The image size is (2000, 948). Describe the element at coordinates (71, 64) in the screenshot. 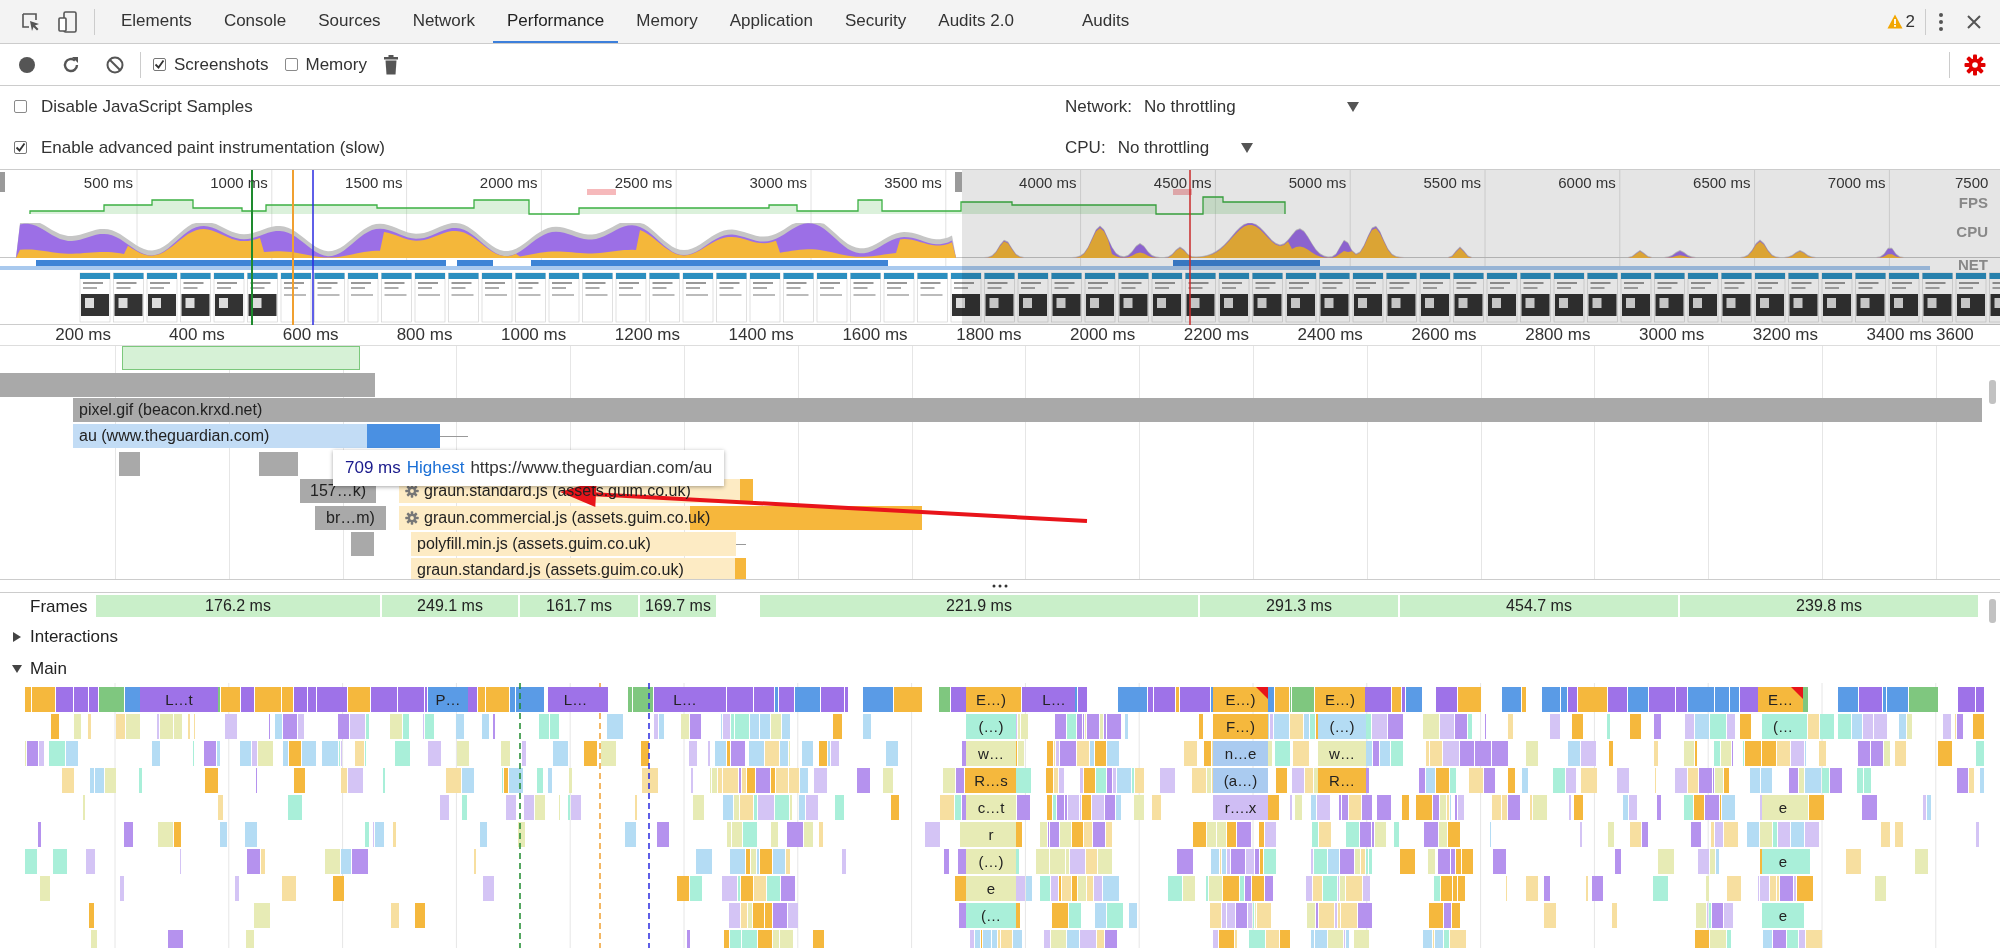

I see `reload-icon` at that location.